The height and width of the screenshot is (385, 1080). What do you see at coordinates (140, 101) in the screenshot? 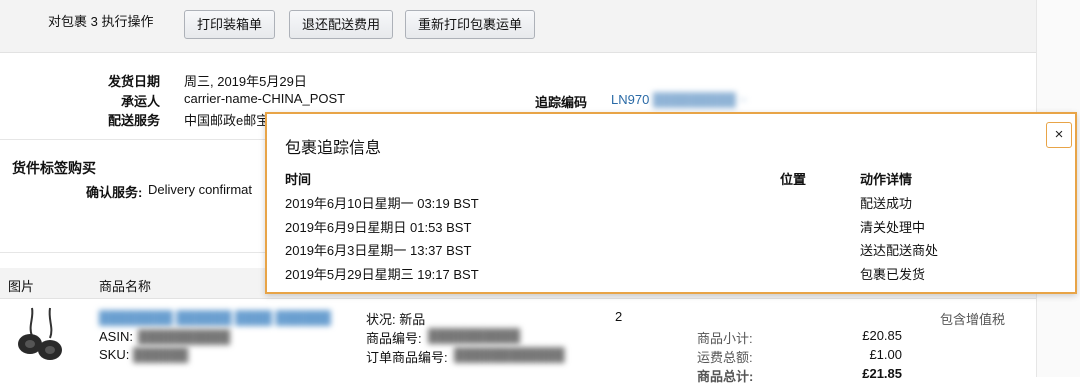
I see `carrier-label: 承运人` at bounding box center [140, 101].